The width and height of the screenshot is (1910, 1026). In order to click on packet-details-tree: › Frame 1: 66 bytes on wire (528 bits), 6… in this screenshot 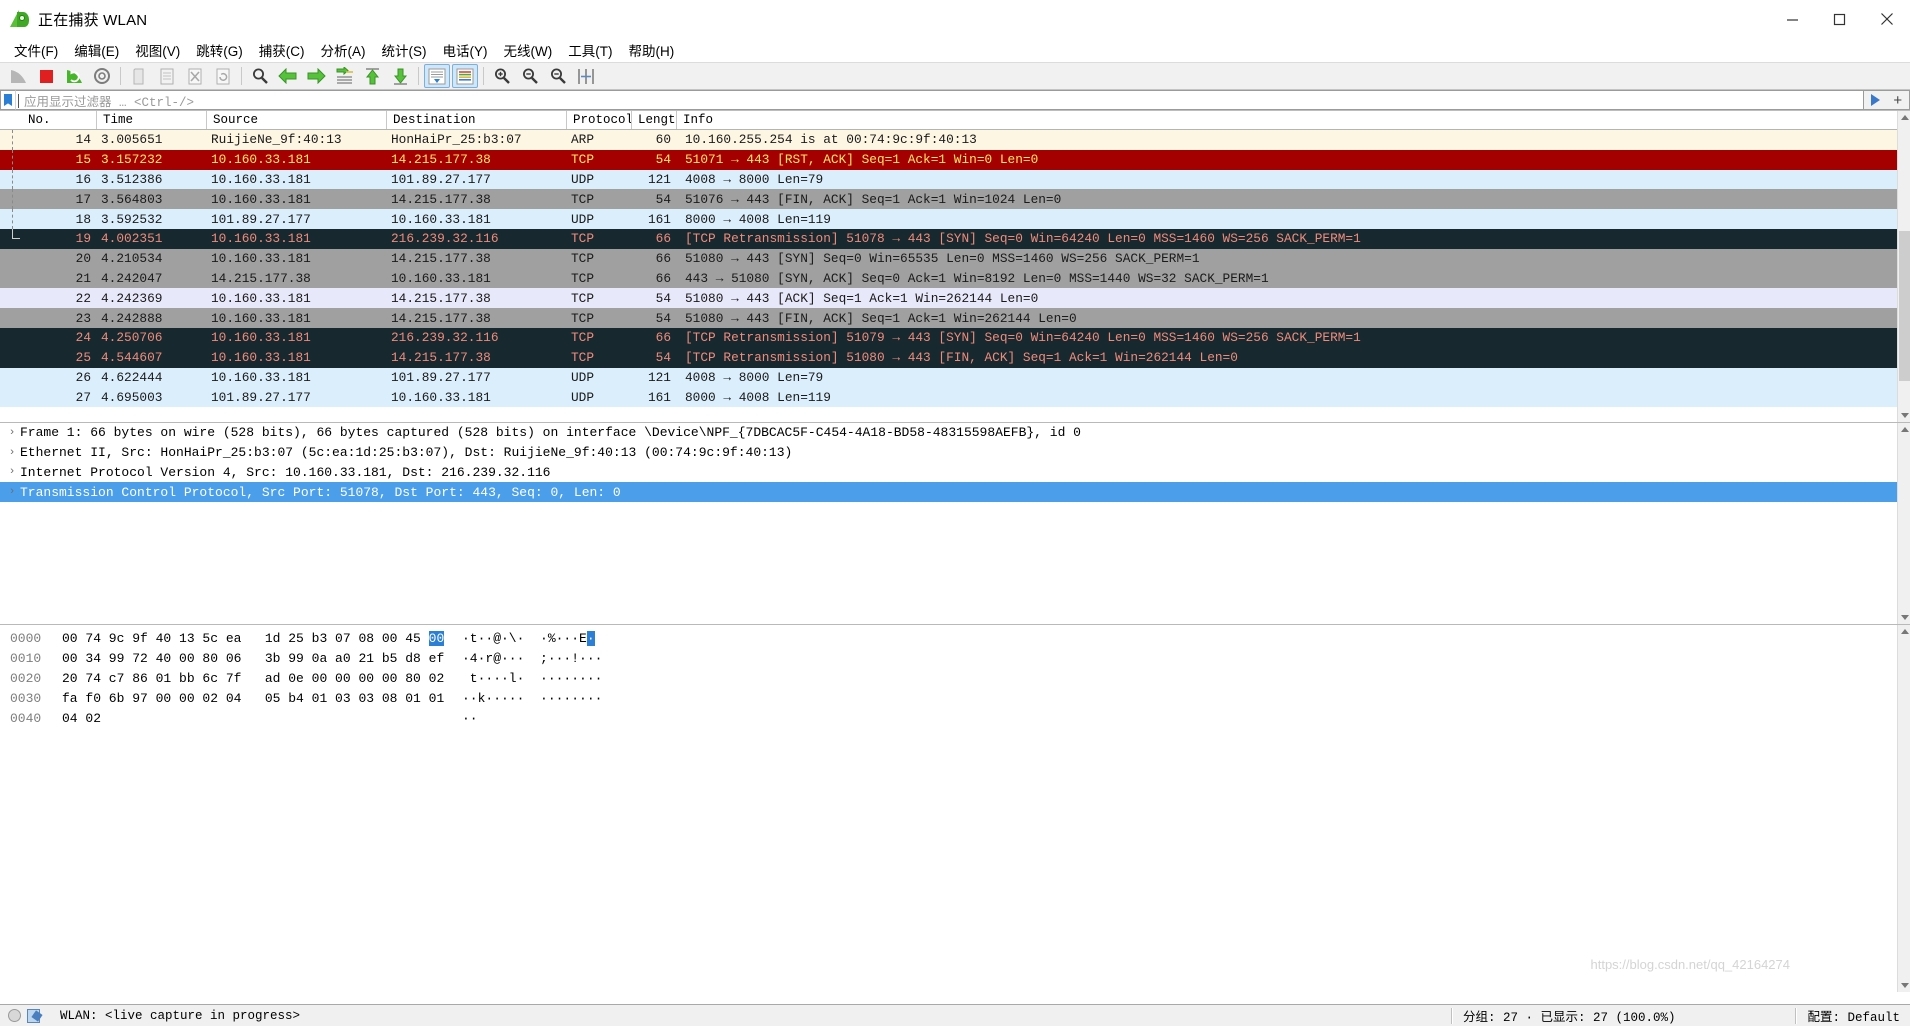, I will do `click(955, 463)`.